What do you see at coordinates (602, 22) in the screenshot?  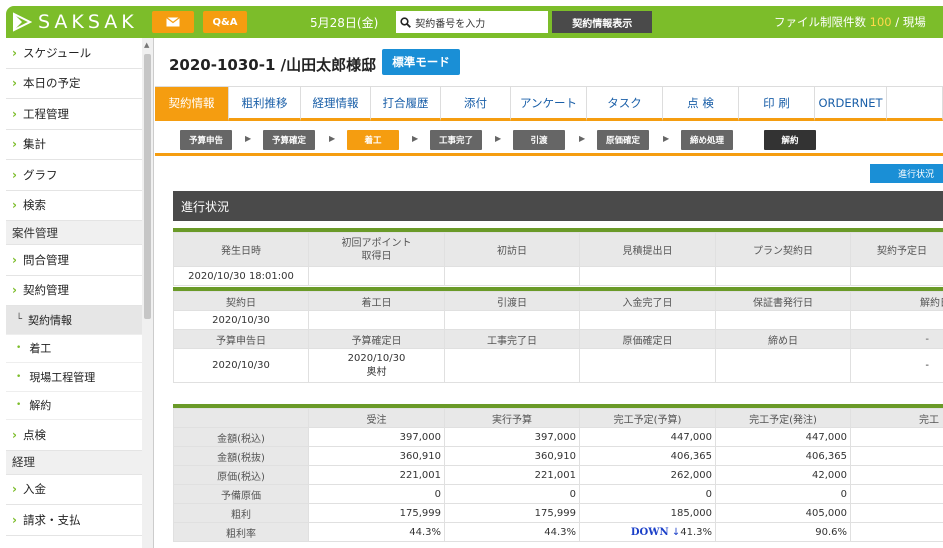 I see `contract-info-button: 契約情報表示` at bounding box center [602, 22].